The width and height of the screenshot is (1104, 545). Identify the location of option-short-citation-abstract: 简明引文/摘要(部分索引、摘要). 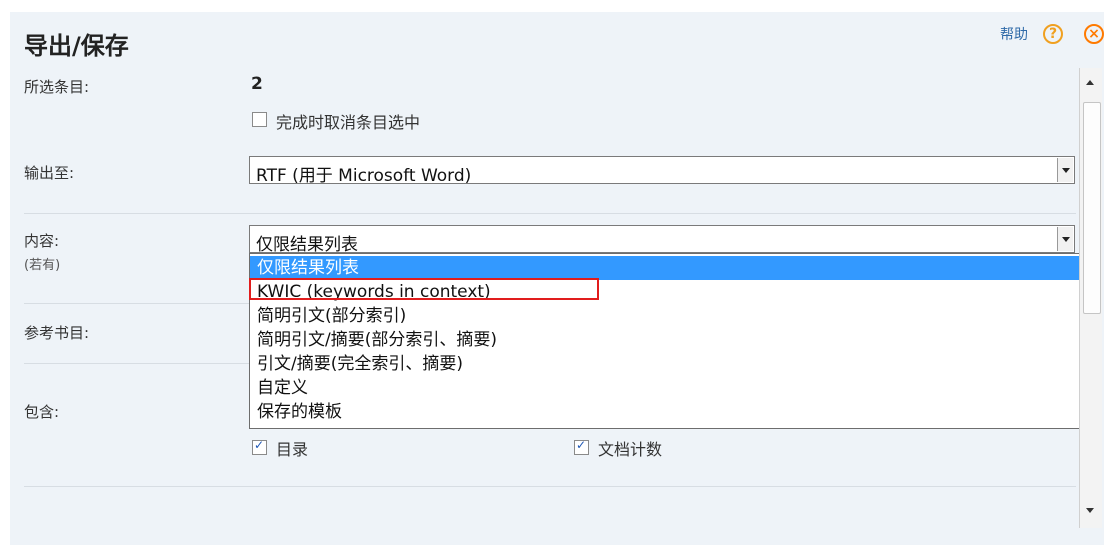
(667, 340).